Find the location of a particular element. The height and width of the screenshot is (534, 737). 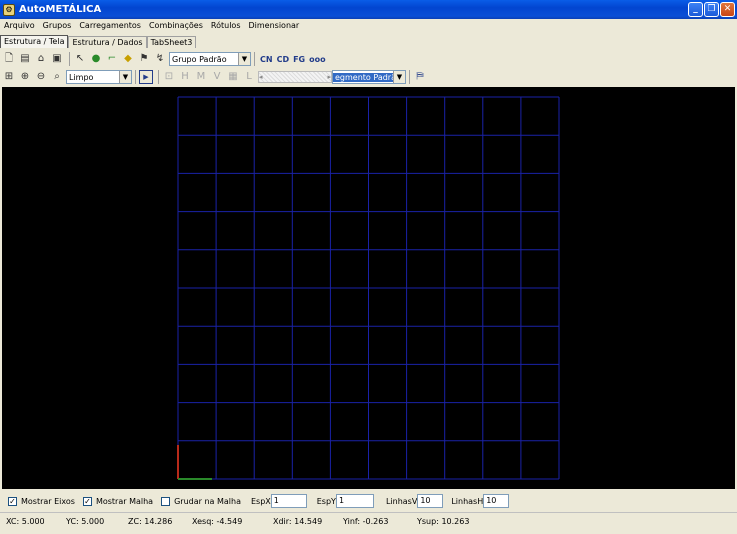

espx-label: EspX is located at coordinates (260, 501).